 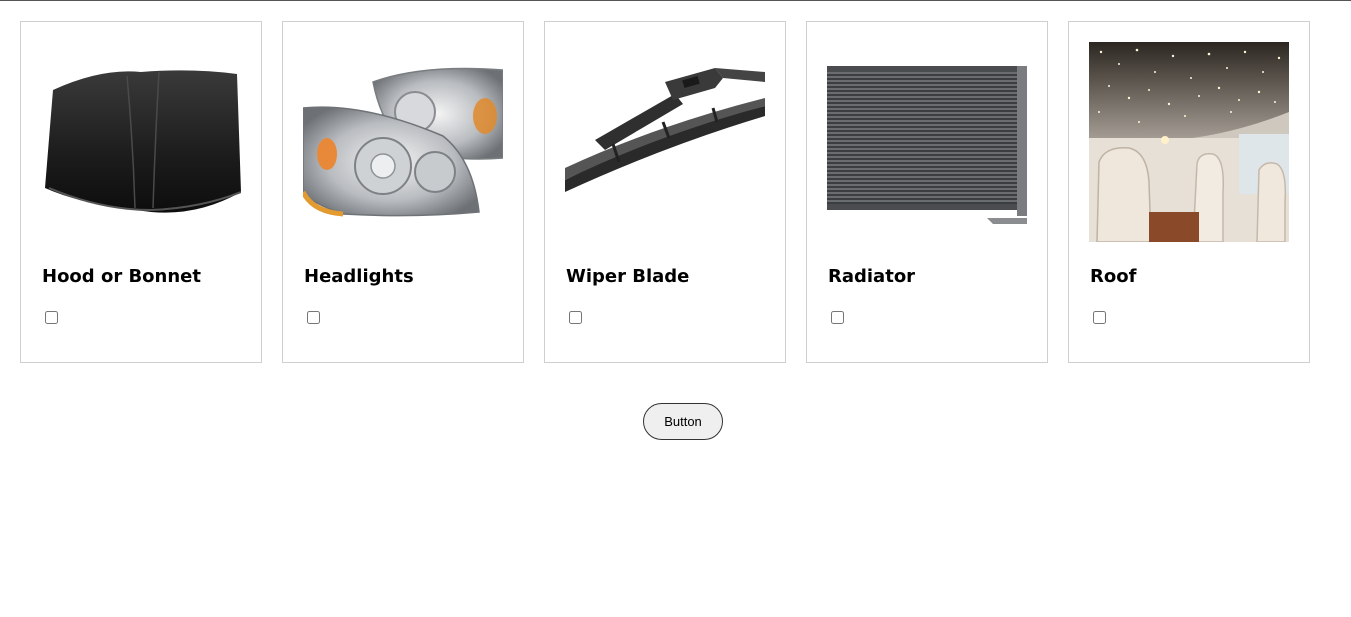 I want to click on product-card-radiator: Radiator, so click(x=927, y=192).